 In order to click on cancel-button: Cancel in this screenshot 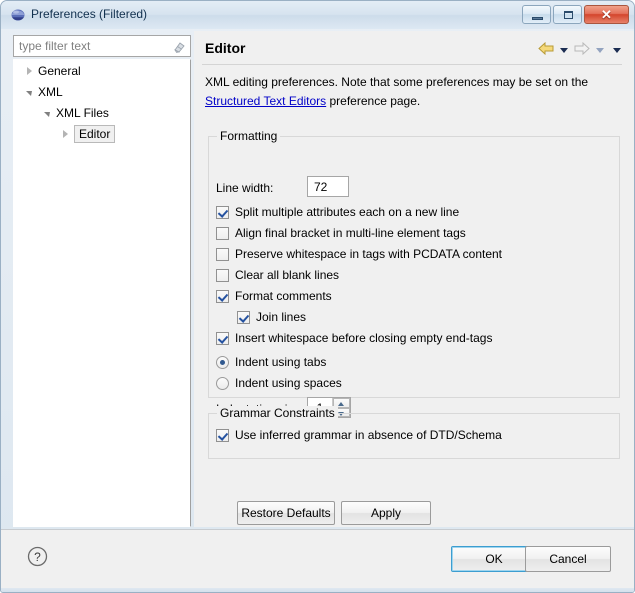, I will do `click(568, 559)`.